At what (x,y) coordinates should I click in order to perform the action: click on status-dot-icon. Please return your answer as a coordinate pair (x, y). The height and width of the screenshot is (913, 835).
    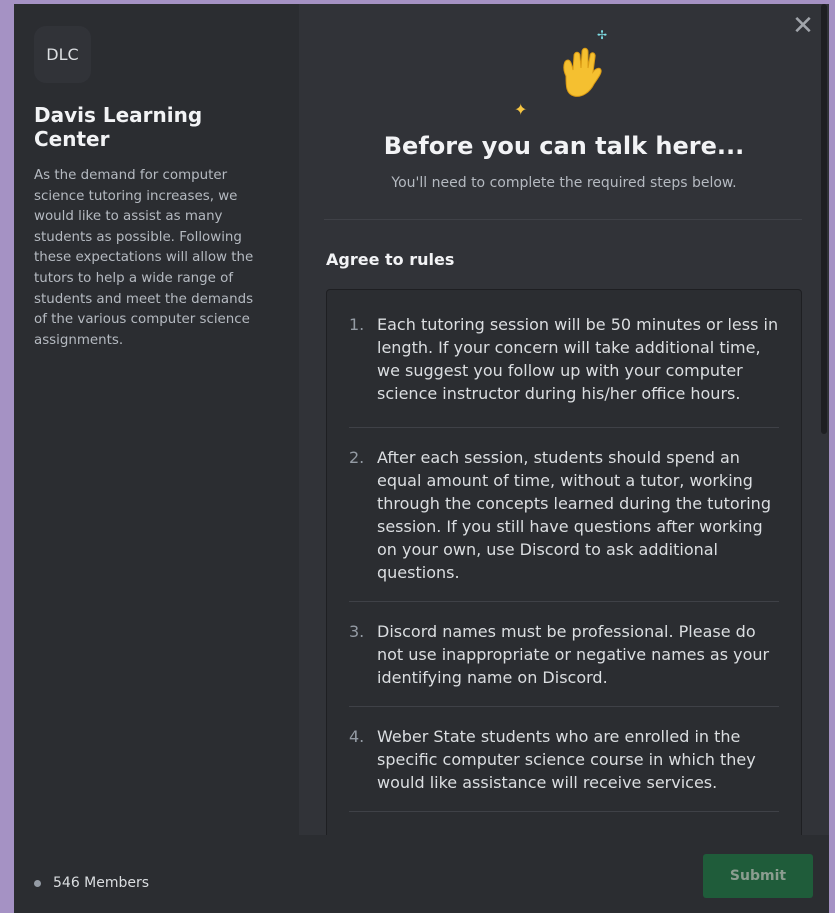
    Looking at the image, I should click on (37, 883).